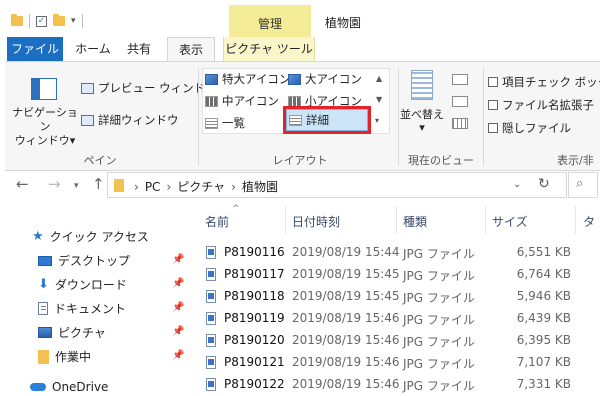 The image size is (600, 396). I want to click on file-size: 6,439 KB, so click(543, 318).